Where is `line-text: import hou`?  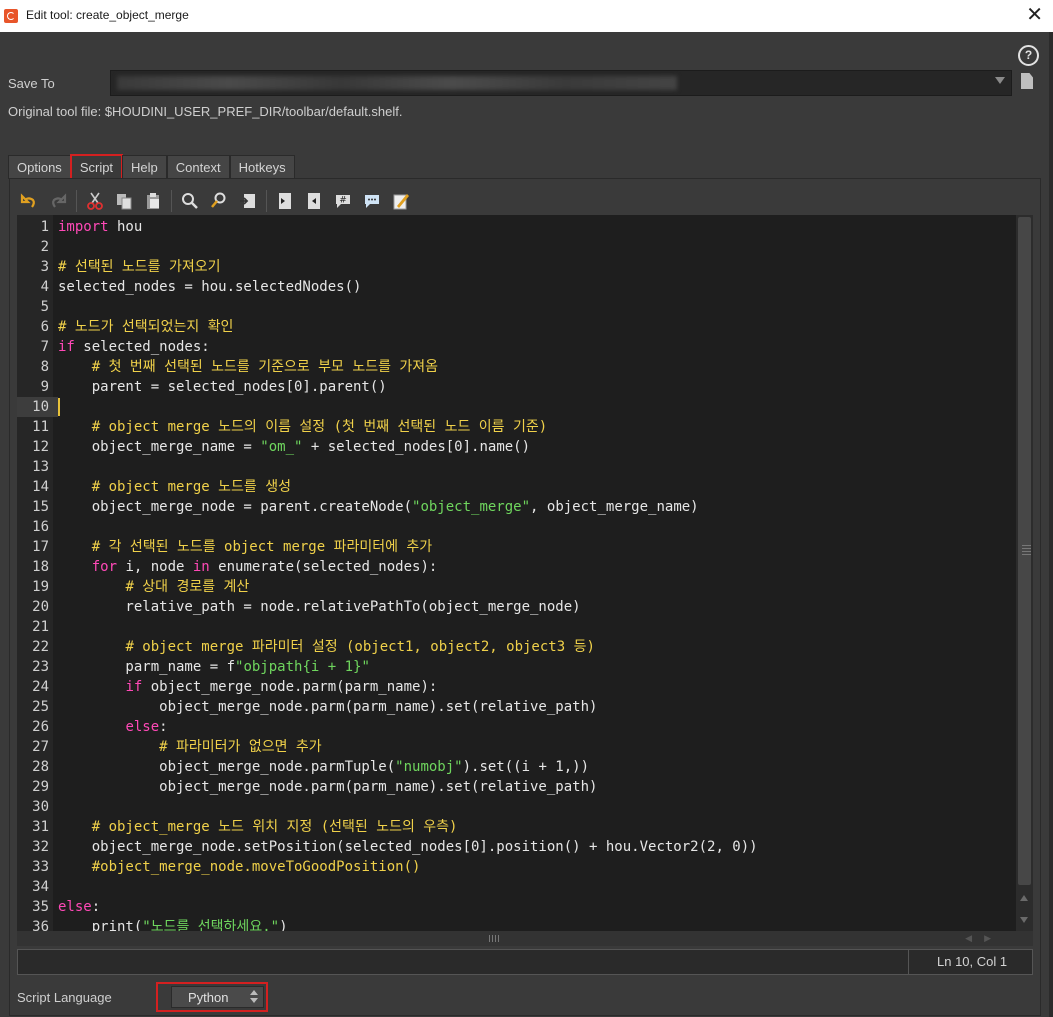
line-text: import hou is located at coordinates (100, 227).